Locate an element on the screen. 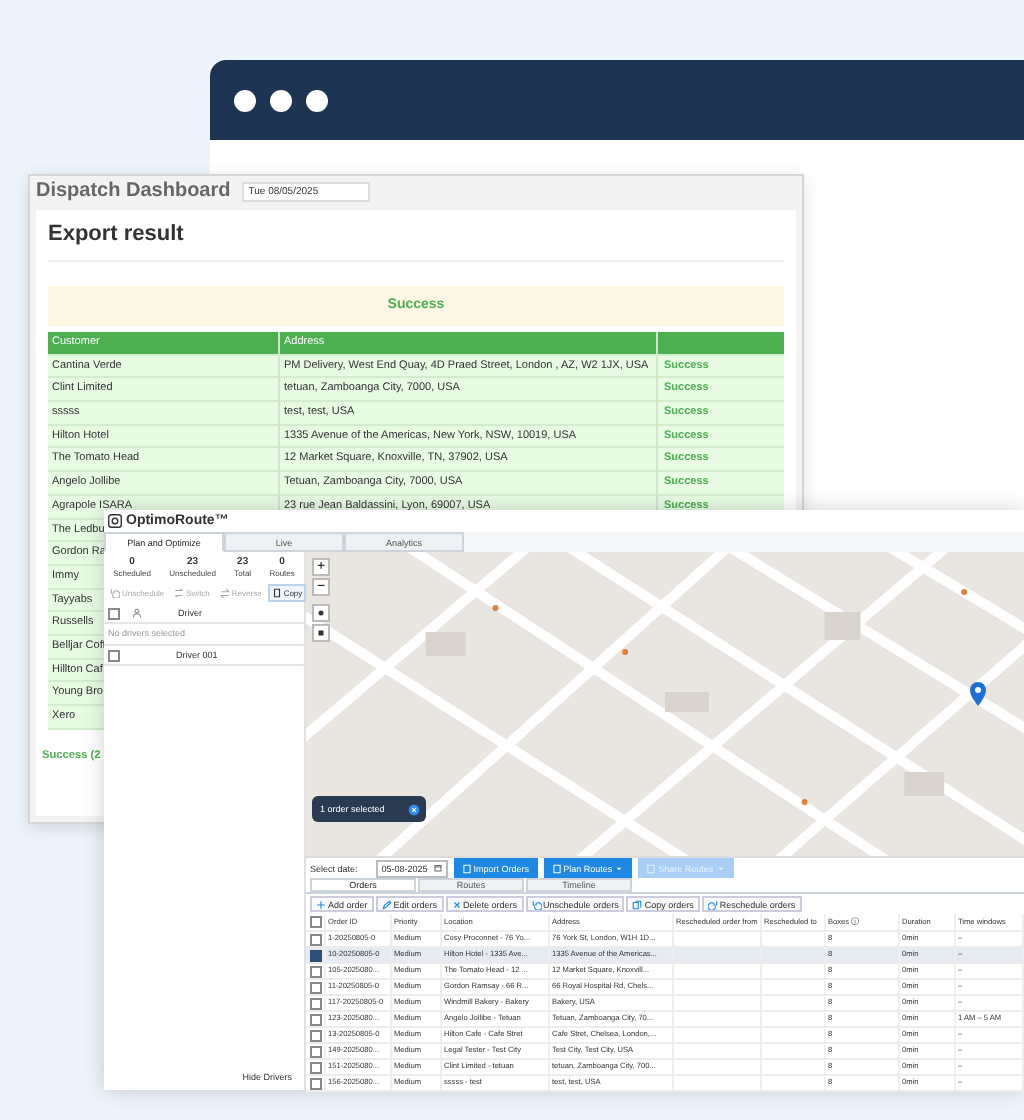 This screenshot has width=1024, height=1120. export-heading: Export result is located at coordinates (416, 236).